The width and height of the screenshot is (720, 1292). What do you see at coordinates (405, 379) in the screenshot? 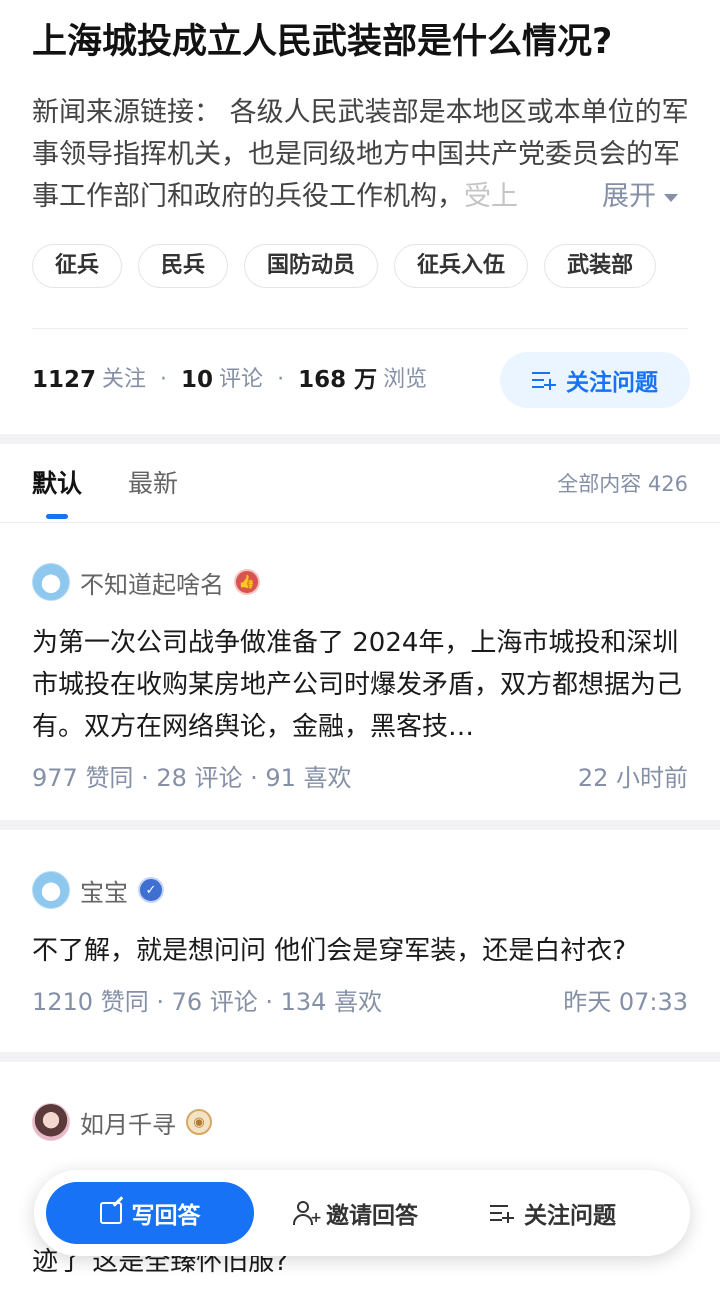
I see `view-label: 浏览` at bounding box center [405, 379].